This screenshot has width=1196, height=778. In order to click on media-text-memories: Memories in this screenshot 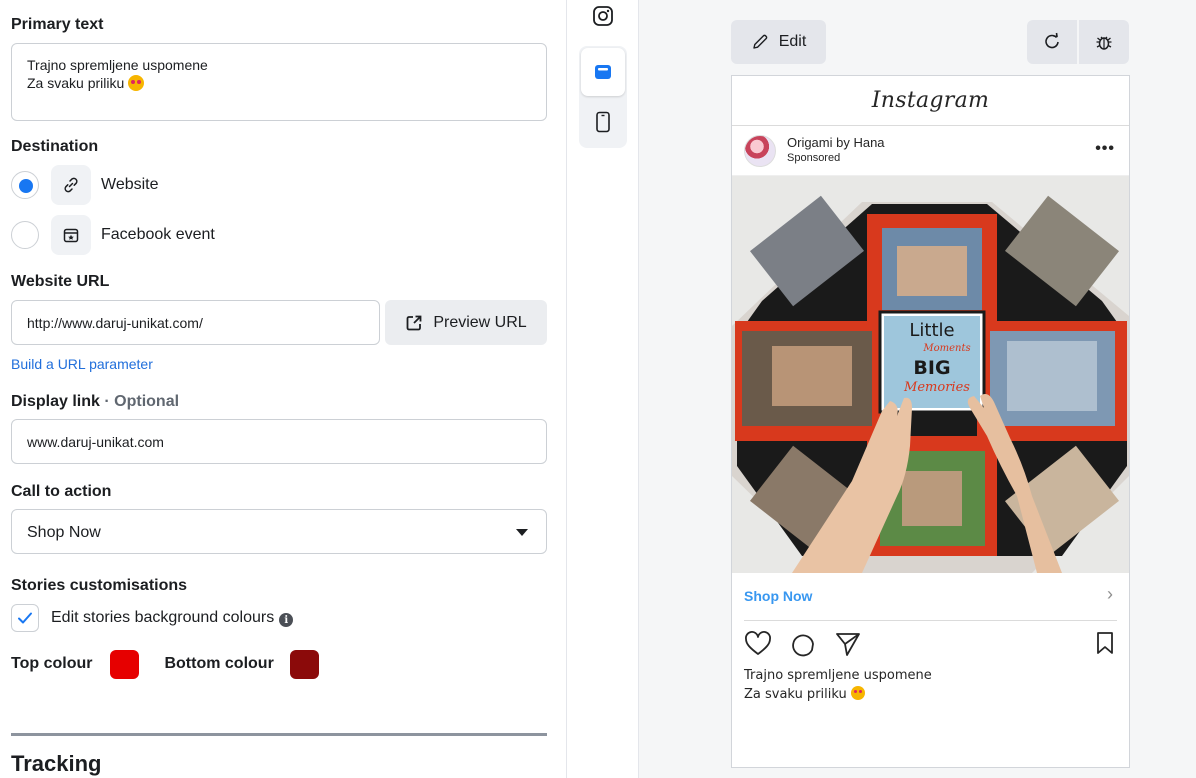, I will do `click(936, 387)`.